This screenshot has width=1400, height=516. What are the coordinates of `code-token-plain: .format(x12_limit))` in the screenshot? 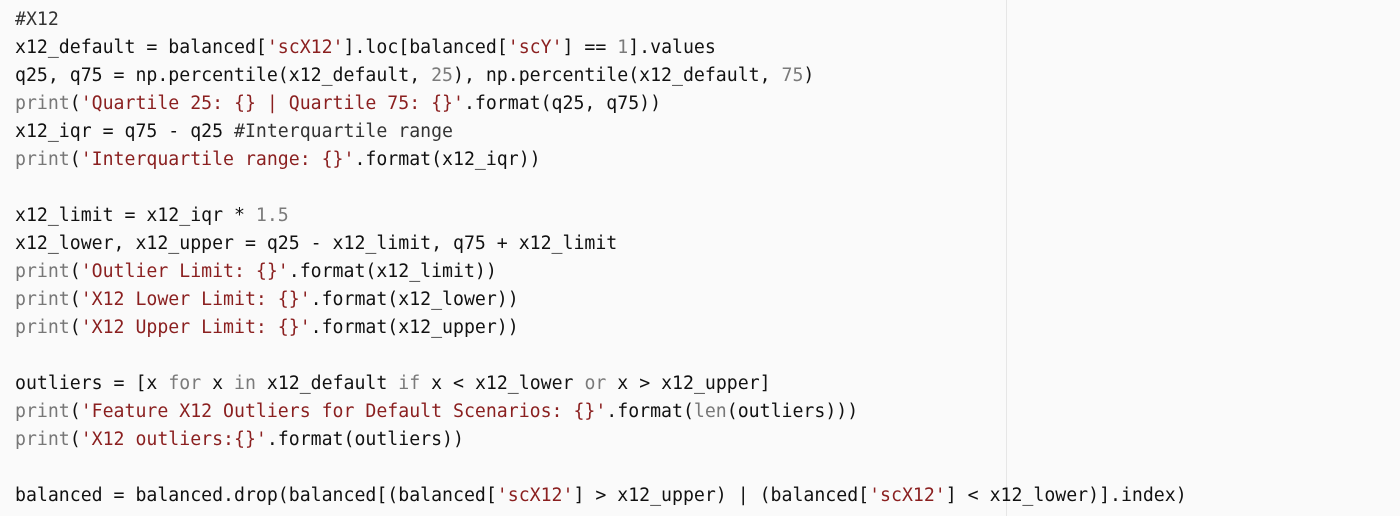 It's located at (392, 271).